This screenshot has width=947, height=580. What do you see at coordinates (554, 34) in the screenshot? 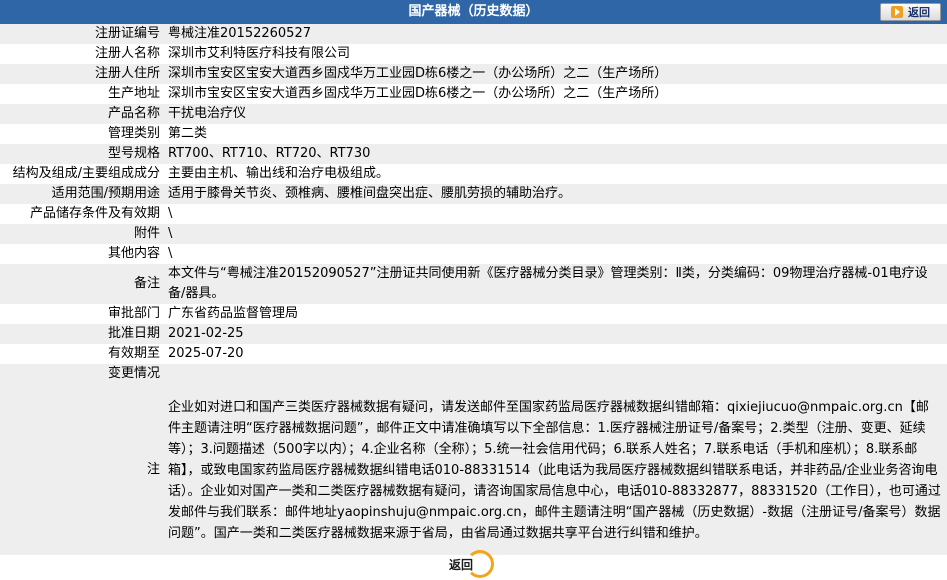
I see `field-value: 粤械注准20152260527` at bounding box center [554, 34].